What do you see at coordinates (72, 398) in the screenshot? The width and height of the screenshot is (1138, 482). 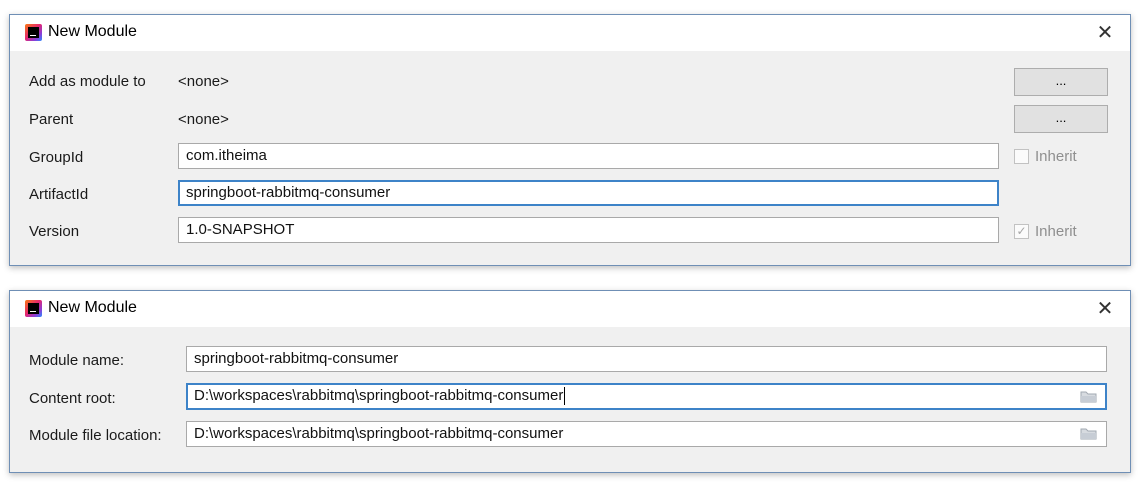 I see `content-root-label: Content root:` at bounding box center [72, 398].